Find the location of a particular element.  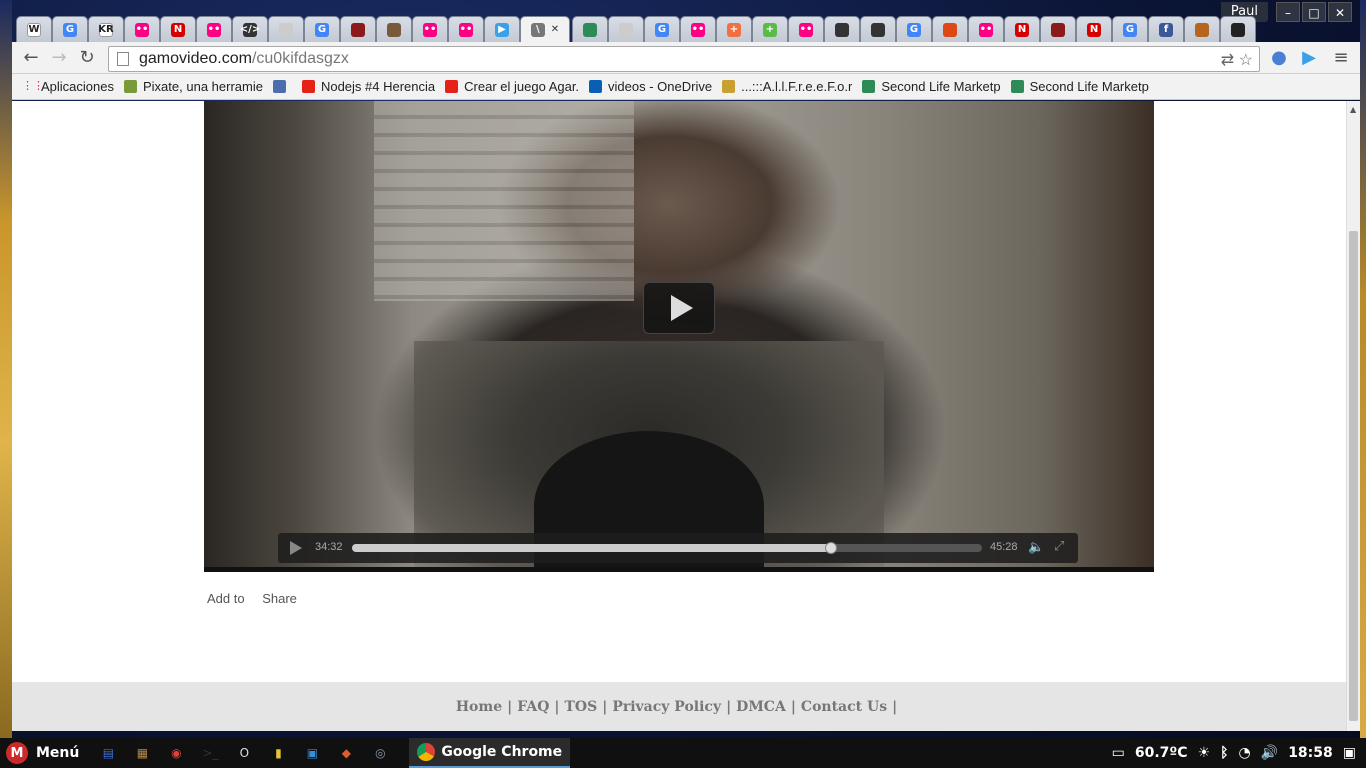

volume-icon: 🔊 is located at coordinates (1269, 753).